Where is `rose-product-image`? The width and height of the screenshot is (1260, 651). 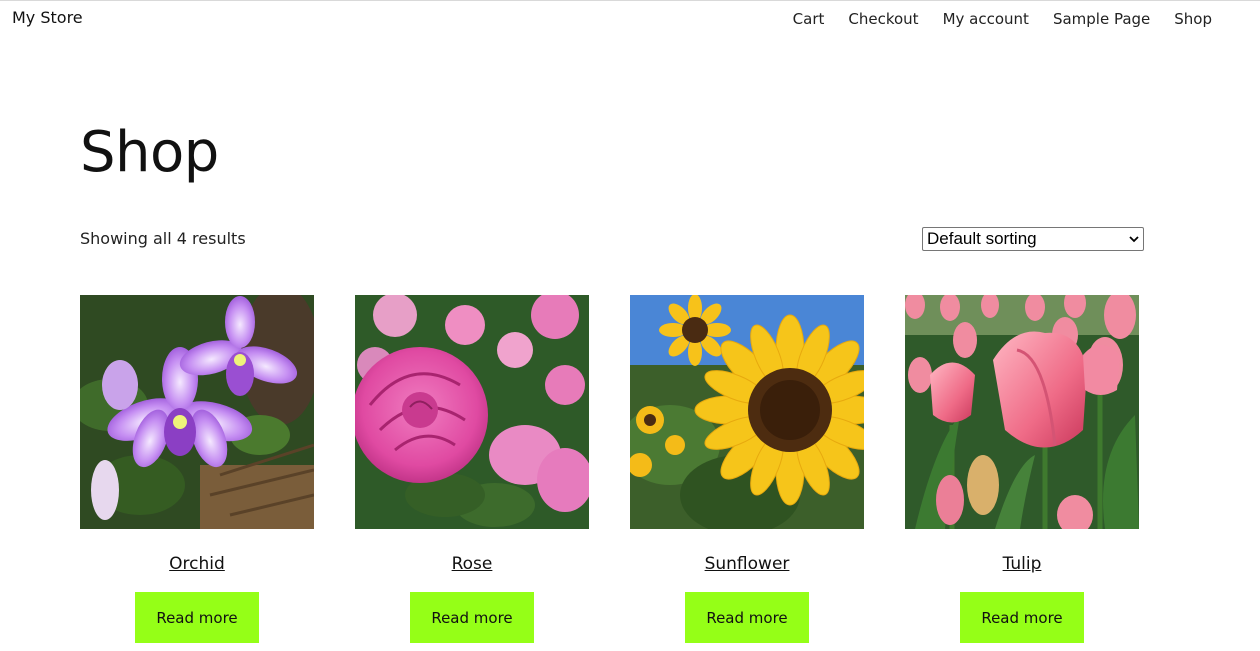
rose-product-image is located at coordinates (472, 412).